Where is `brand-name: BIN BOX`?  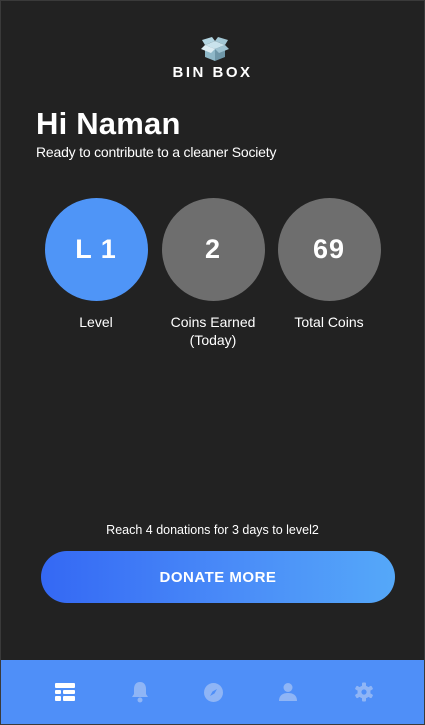 brand-name: BIN BOX is located at coordinates (212, 72).